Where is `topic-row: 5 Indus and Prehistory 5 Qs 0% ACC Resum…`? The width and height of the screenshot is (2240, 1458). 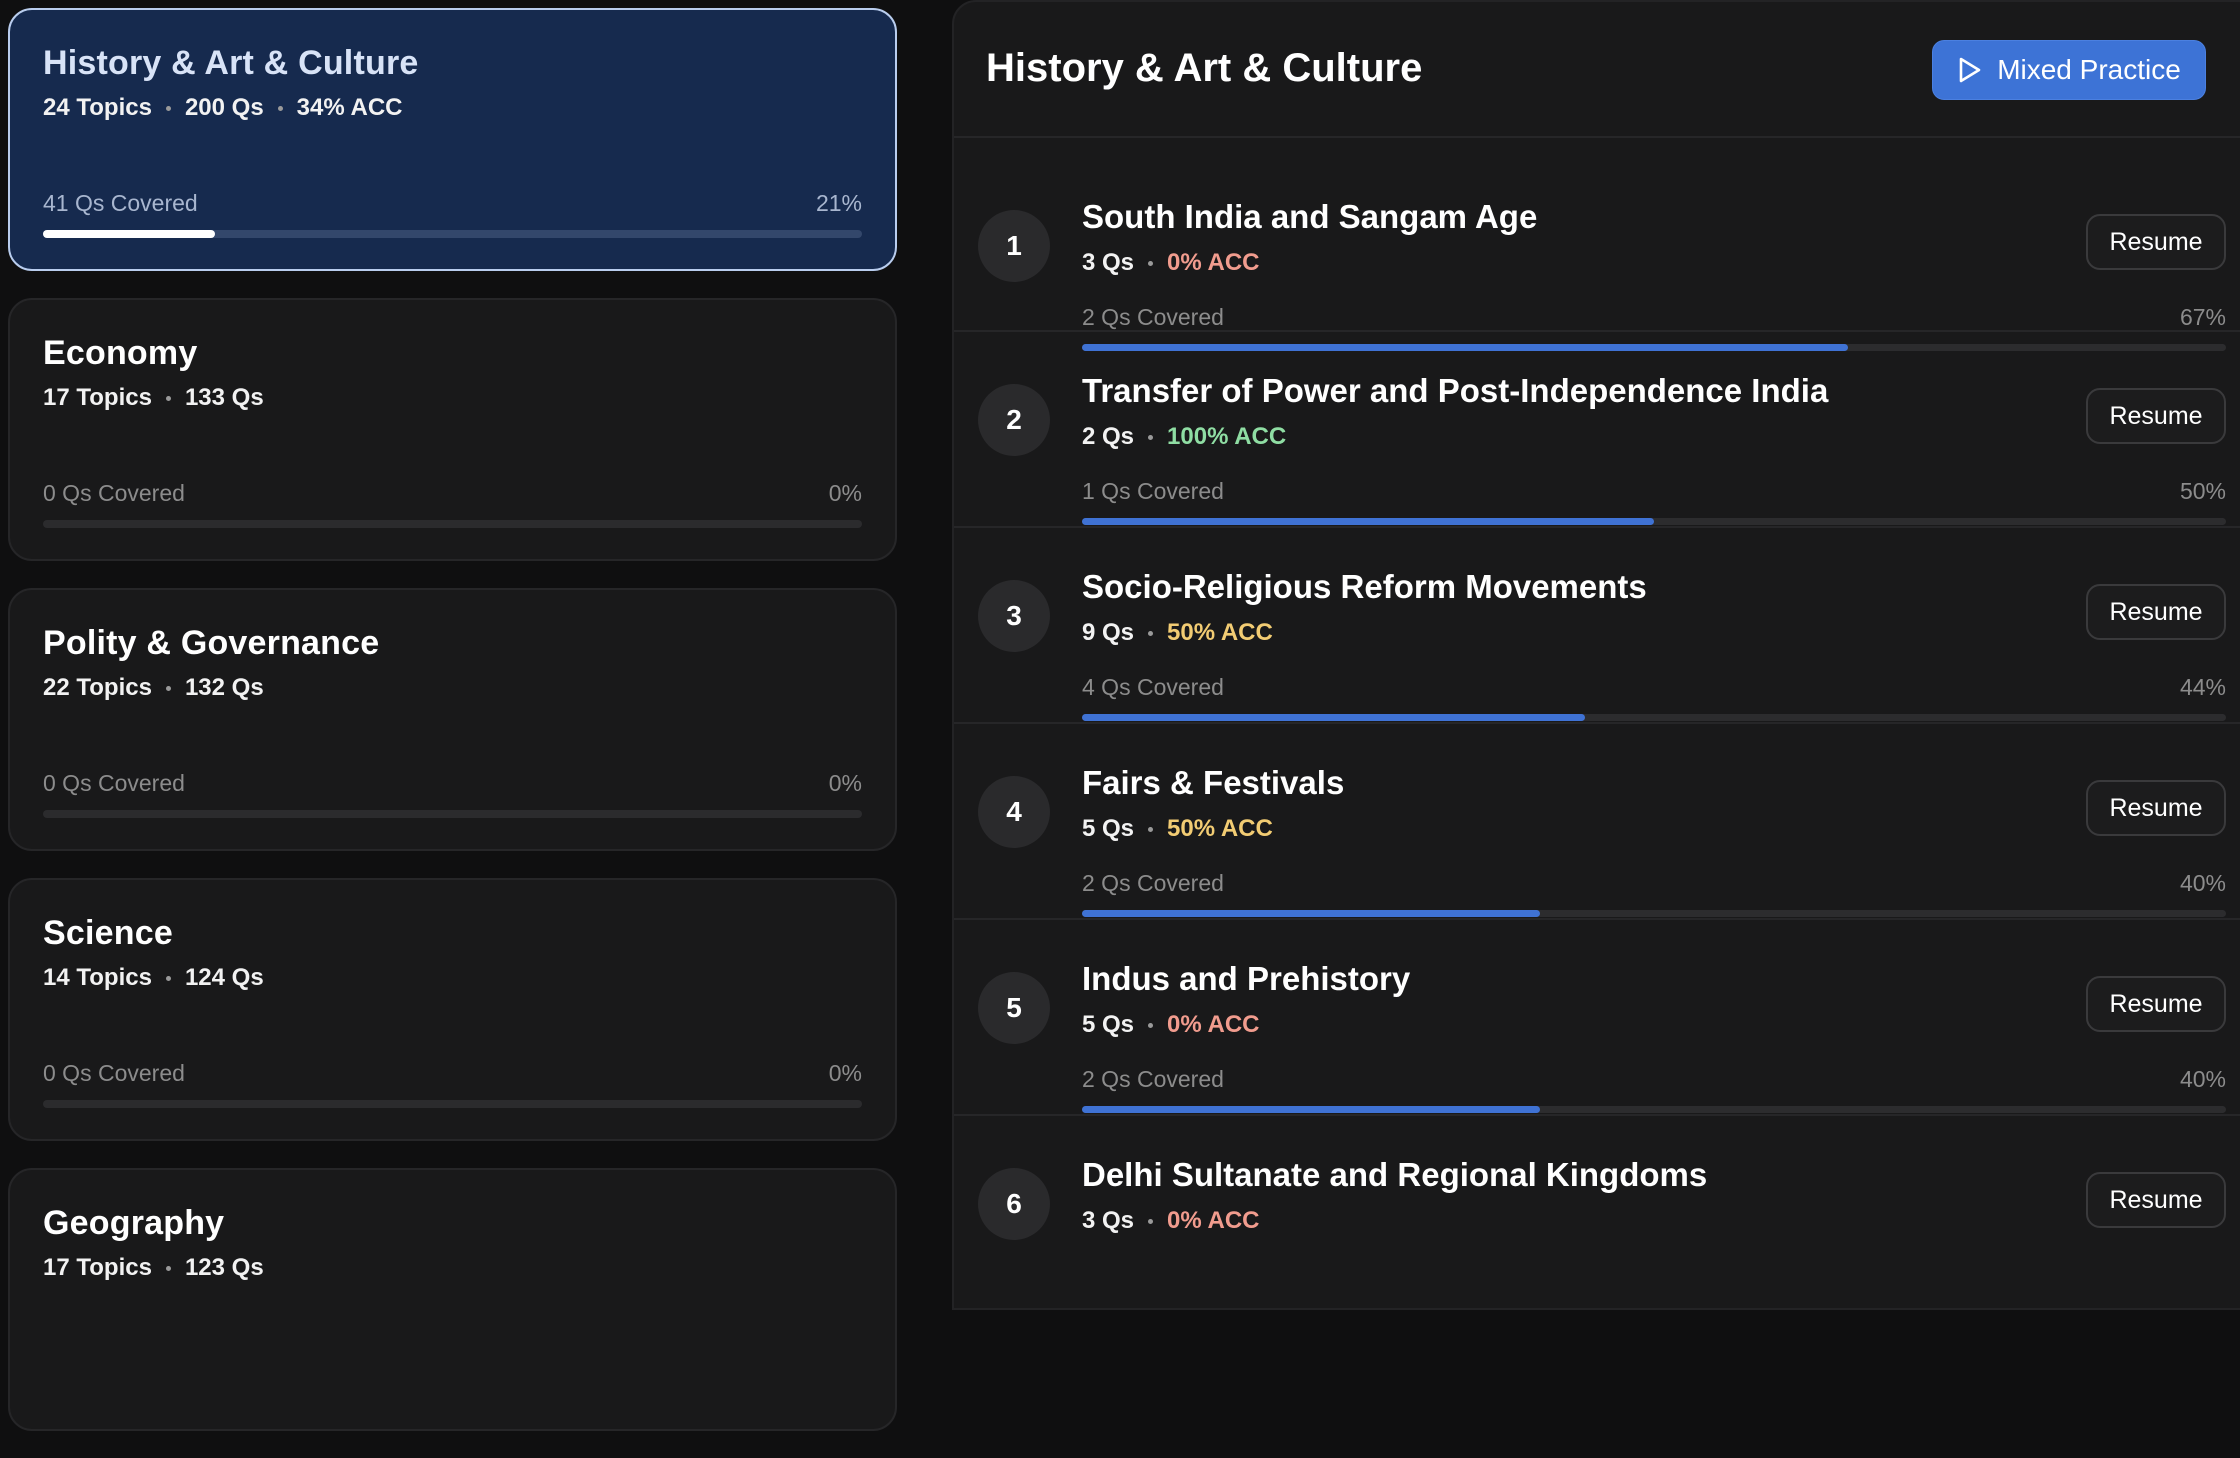
topic-row: 5 Indus and Prehistory 5 Qs 0% ACC Resum… is located at coordinates (1597, 1018).